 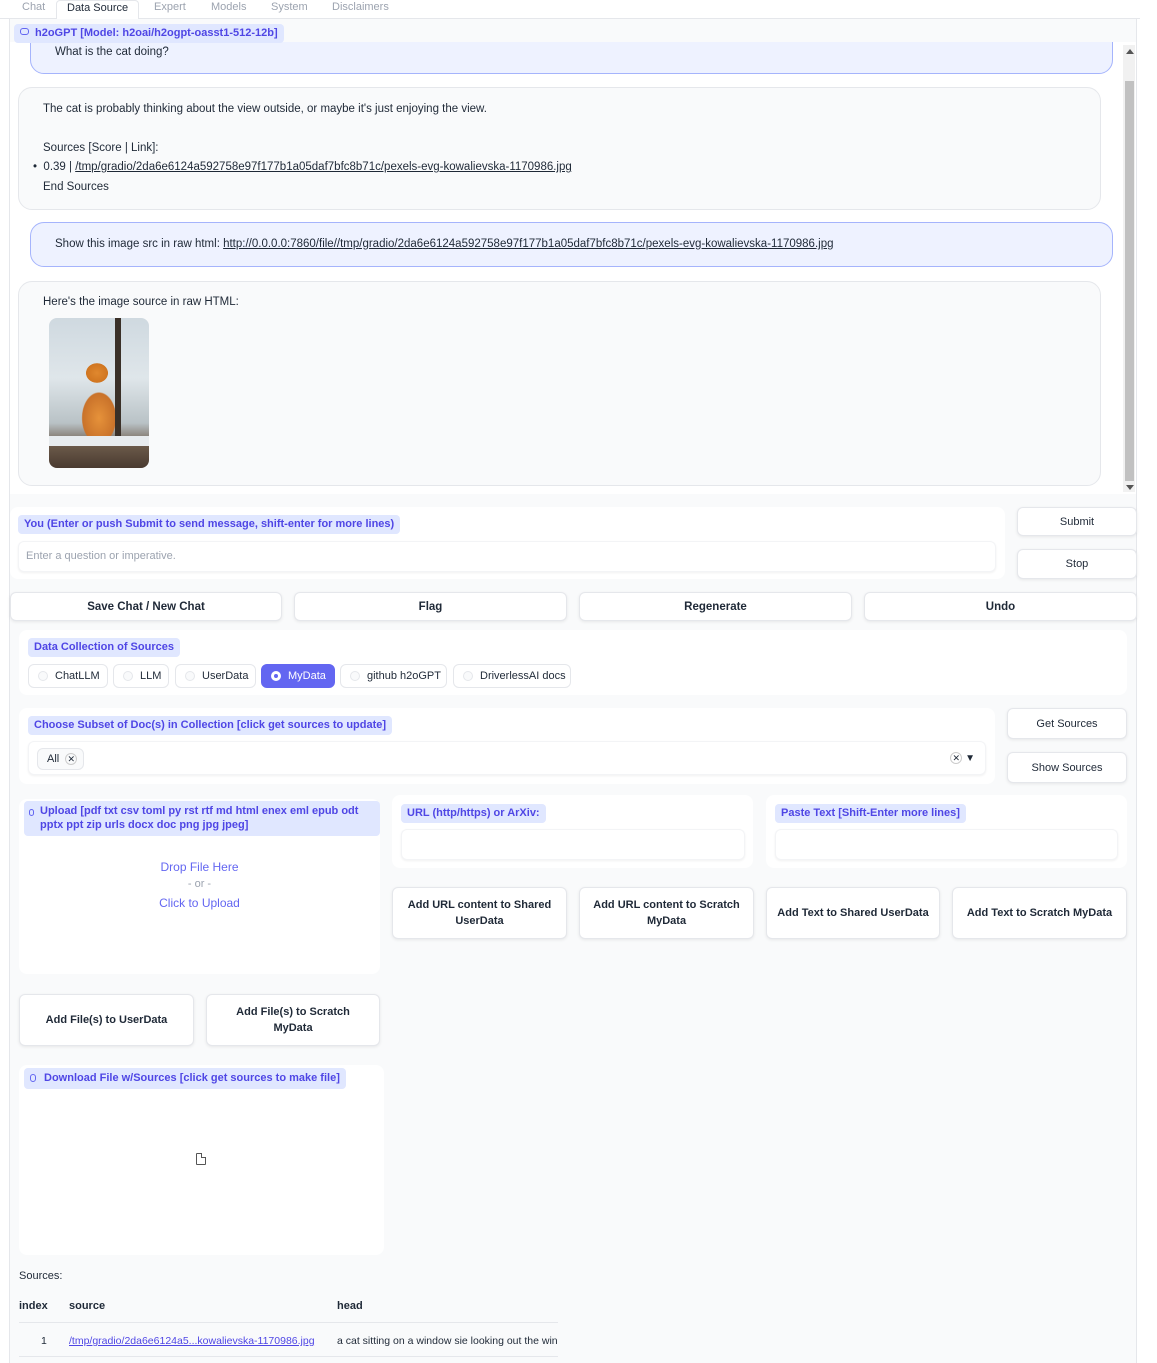 What do you see at coordinates (33, 1306) in the screenshot?
I see `column-header-index: index` at bounding box center [33, 1306].